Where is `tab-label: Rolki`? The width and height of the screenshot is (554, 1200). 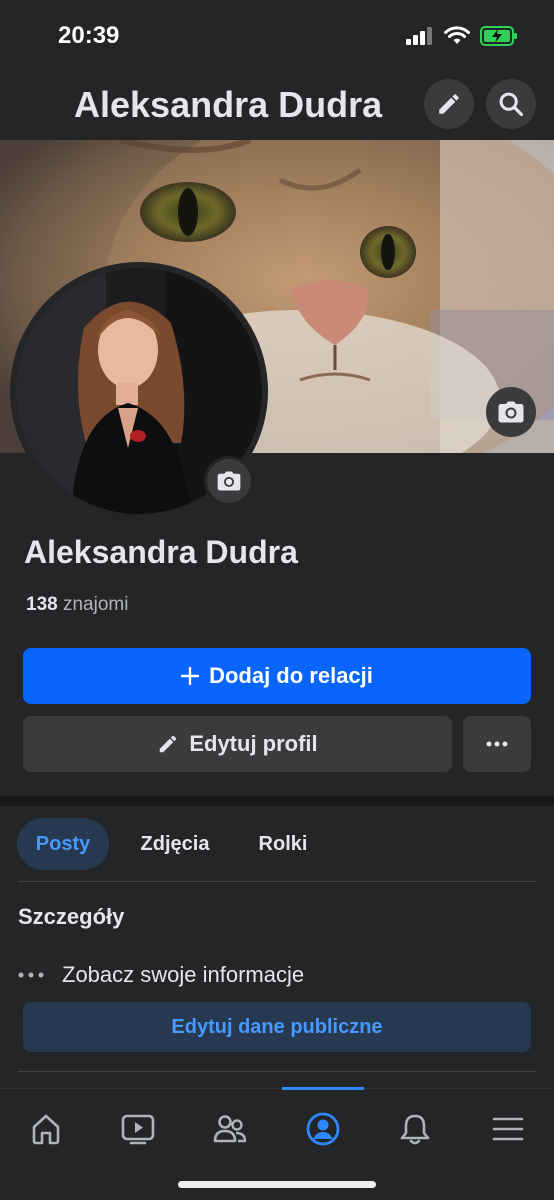 tab-label: Rolki is located at coordinates (283, 843).